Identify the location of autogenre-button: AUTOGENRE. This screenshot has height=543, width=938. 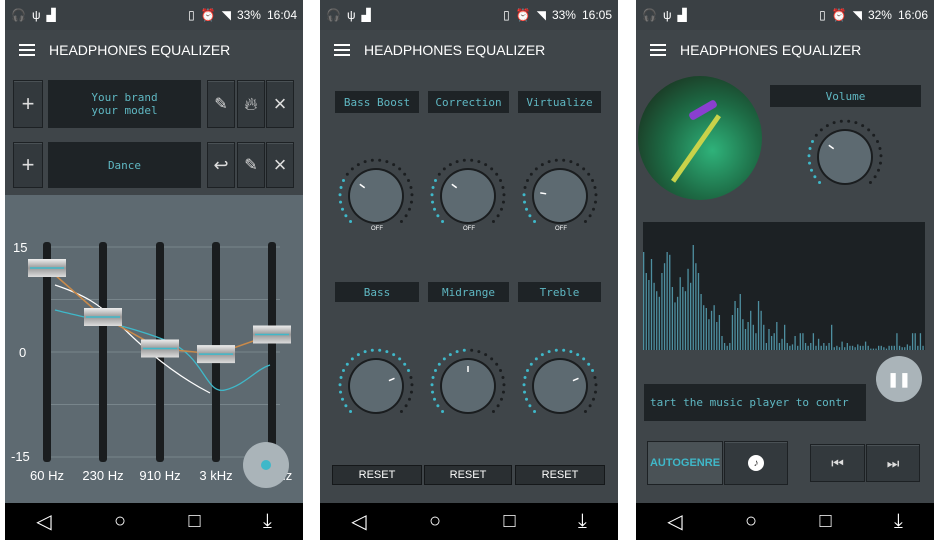
(685, 463).